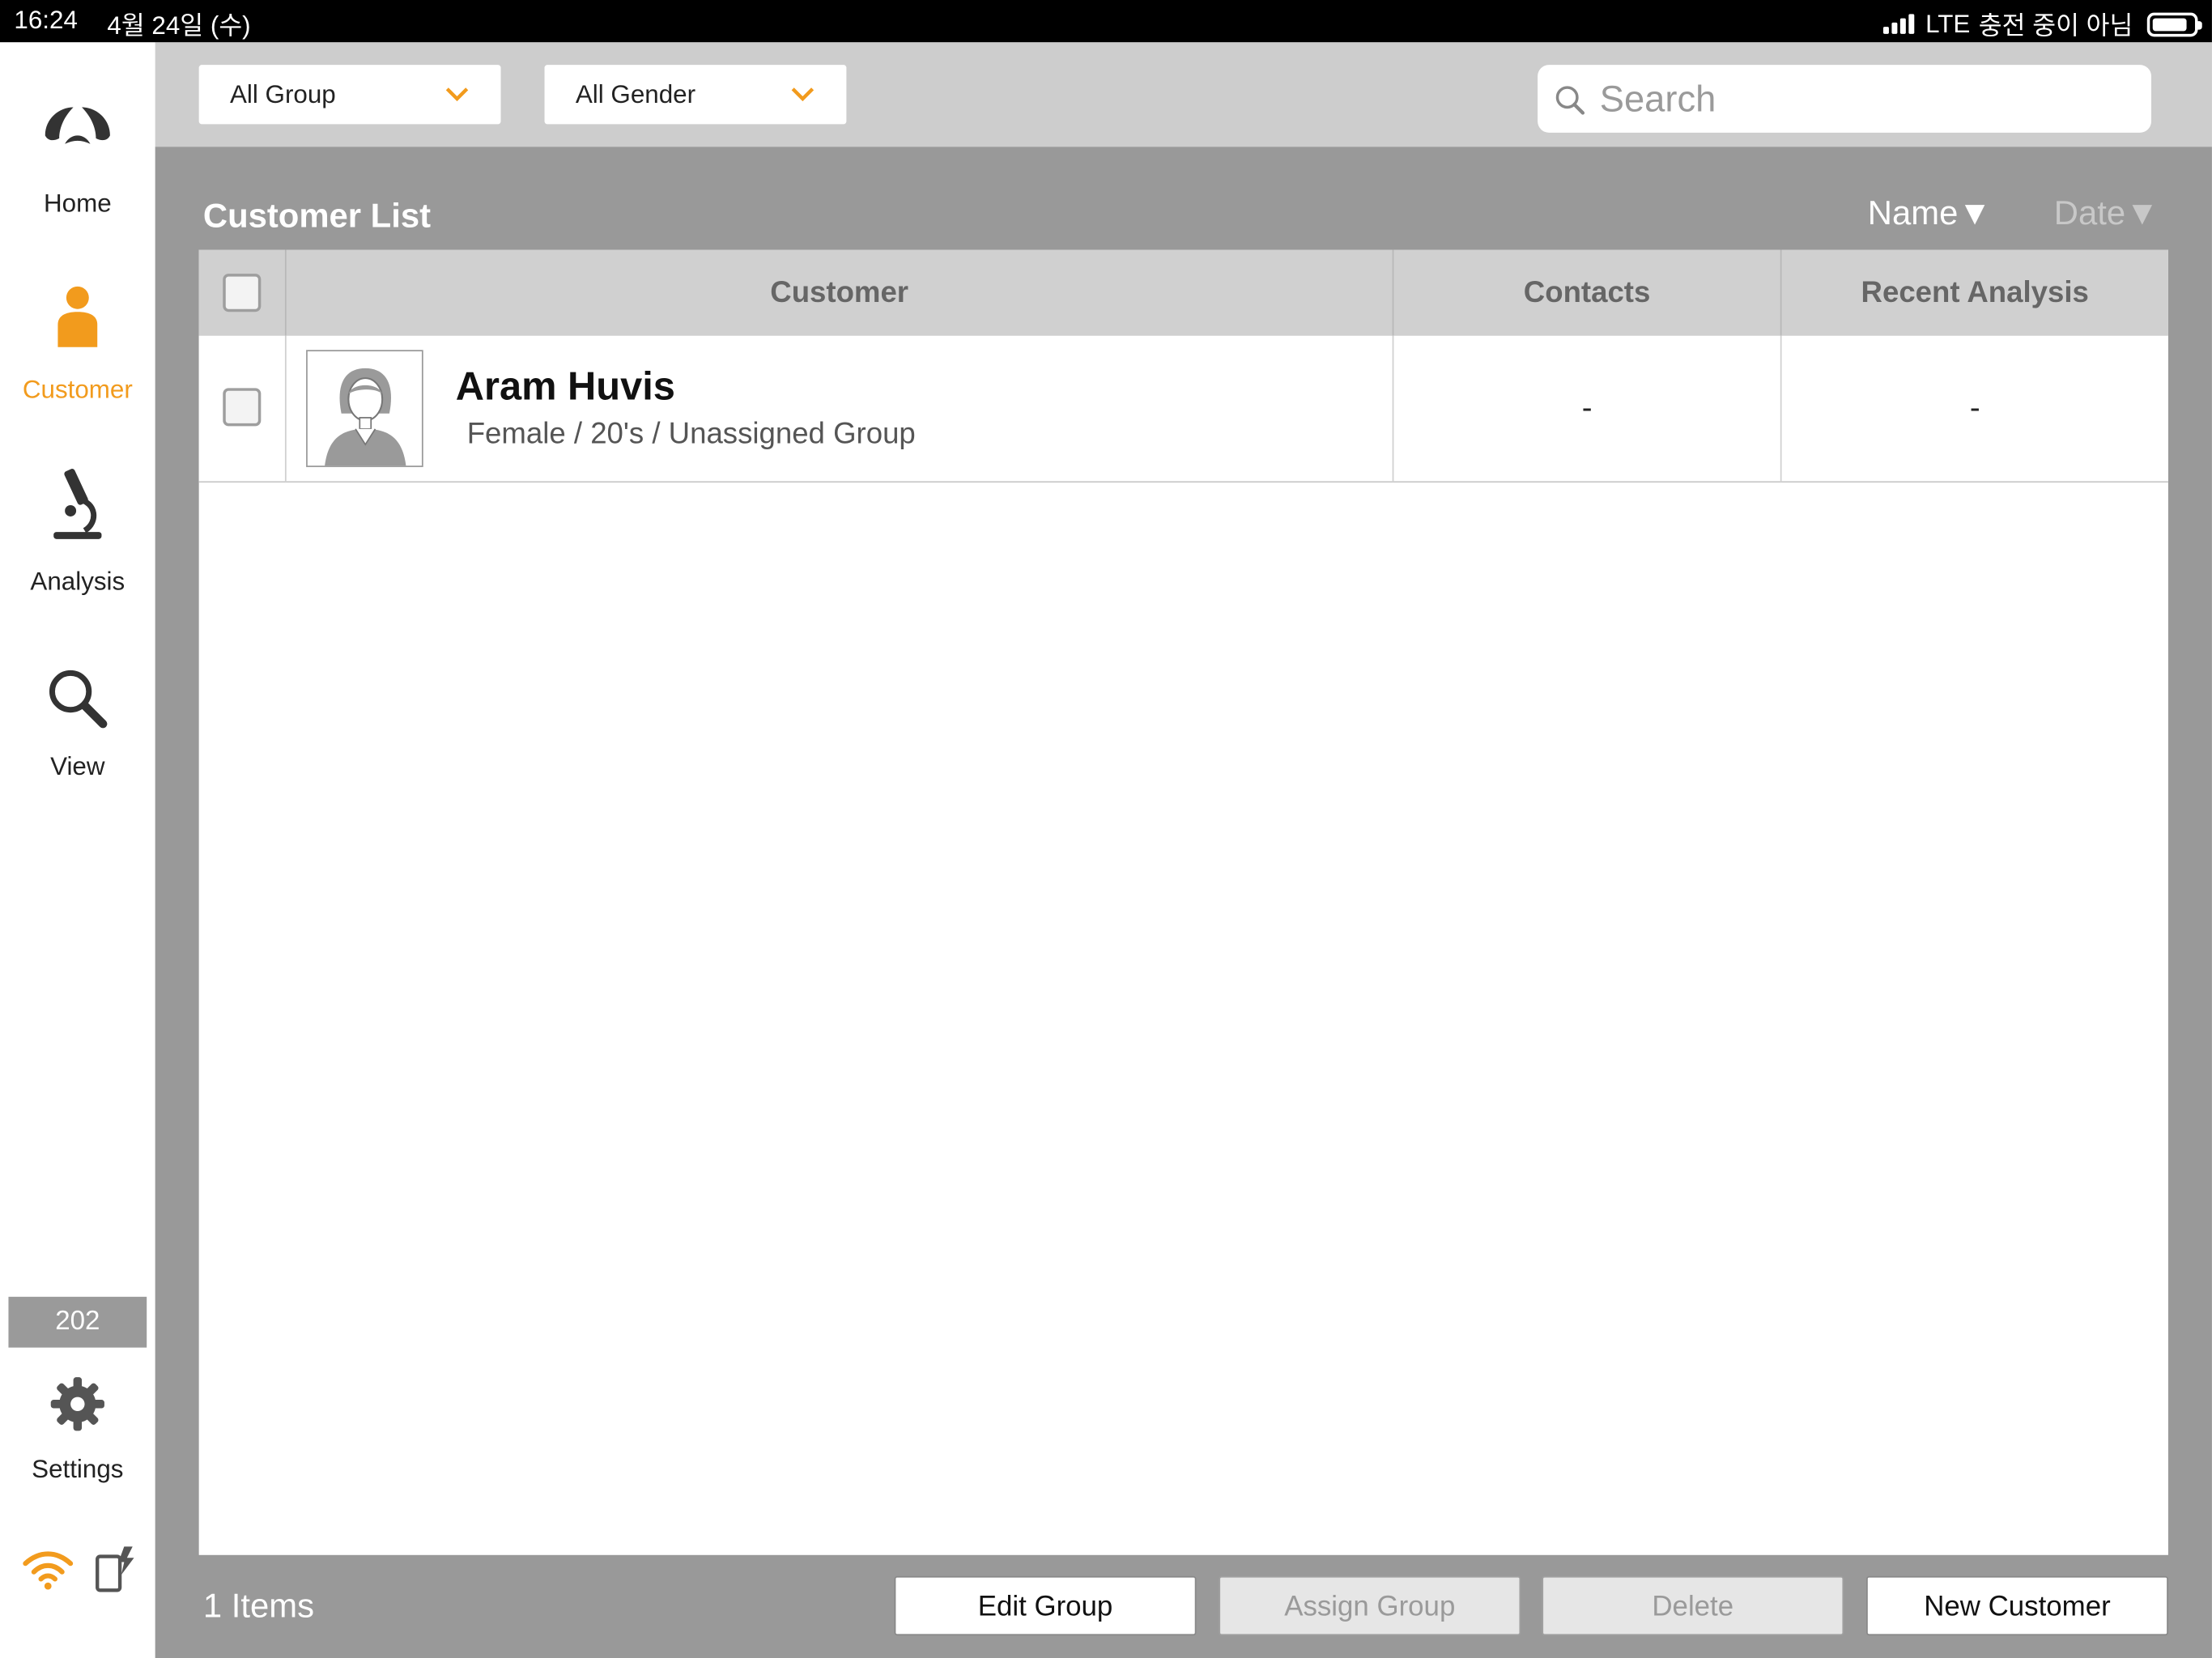 The width and height of the screenshot is (2212, 1658). Describe the element at coordinates (77, 125) in the screenshot. I see `home-logo-icon` at that location.